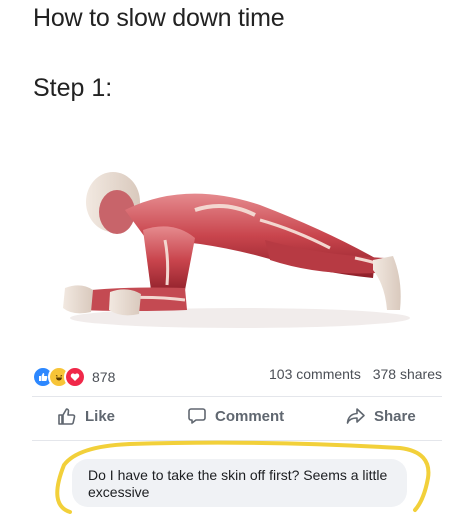 This screenshot has width=460, height=515. What do you see at coordinates (243, 477) in the screenshot?
I see `highlight-circle` at bounding box center [243, 477].